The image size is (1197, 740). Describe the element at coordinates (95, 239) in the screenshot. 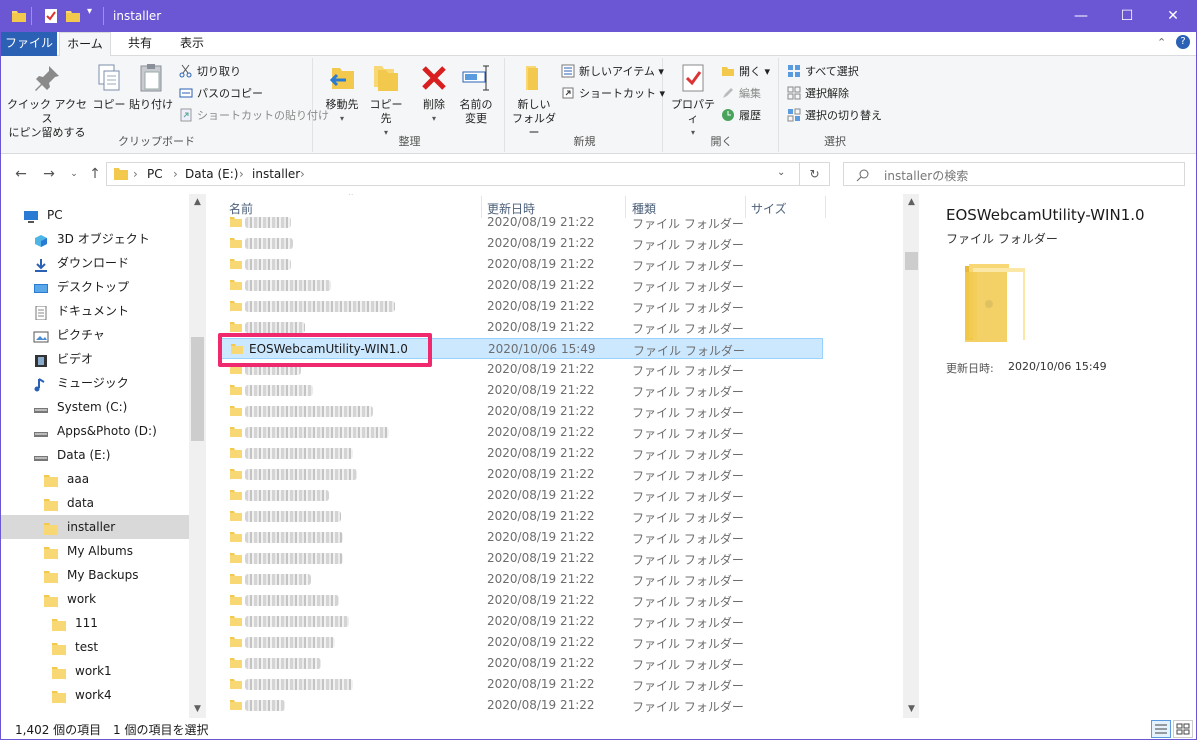

I see `sidebar-item-3d: 3D オブジェクト` at that location.